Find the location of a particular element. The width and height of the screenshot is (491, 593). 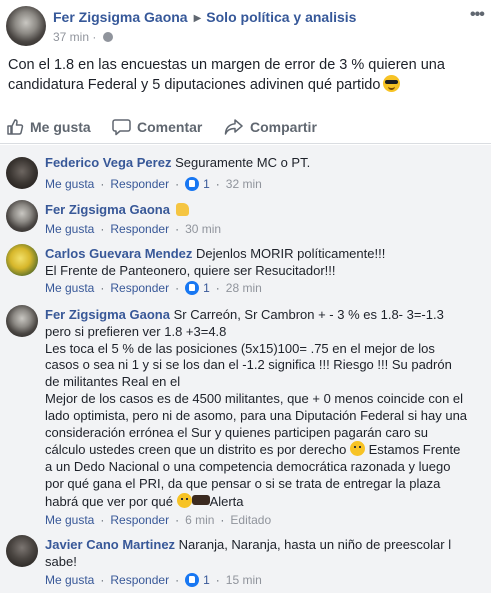

comment-time: 30 min is located at coordinates (203, 229).